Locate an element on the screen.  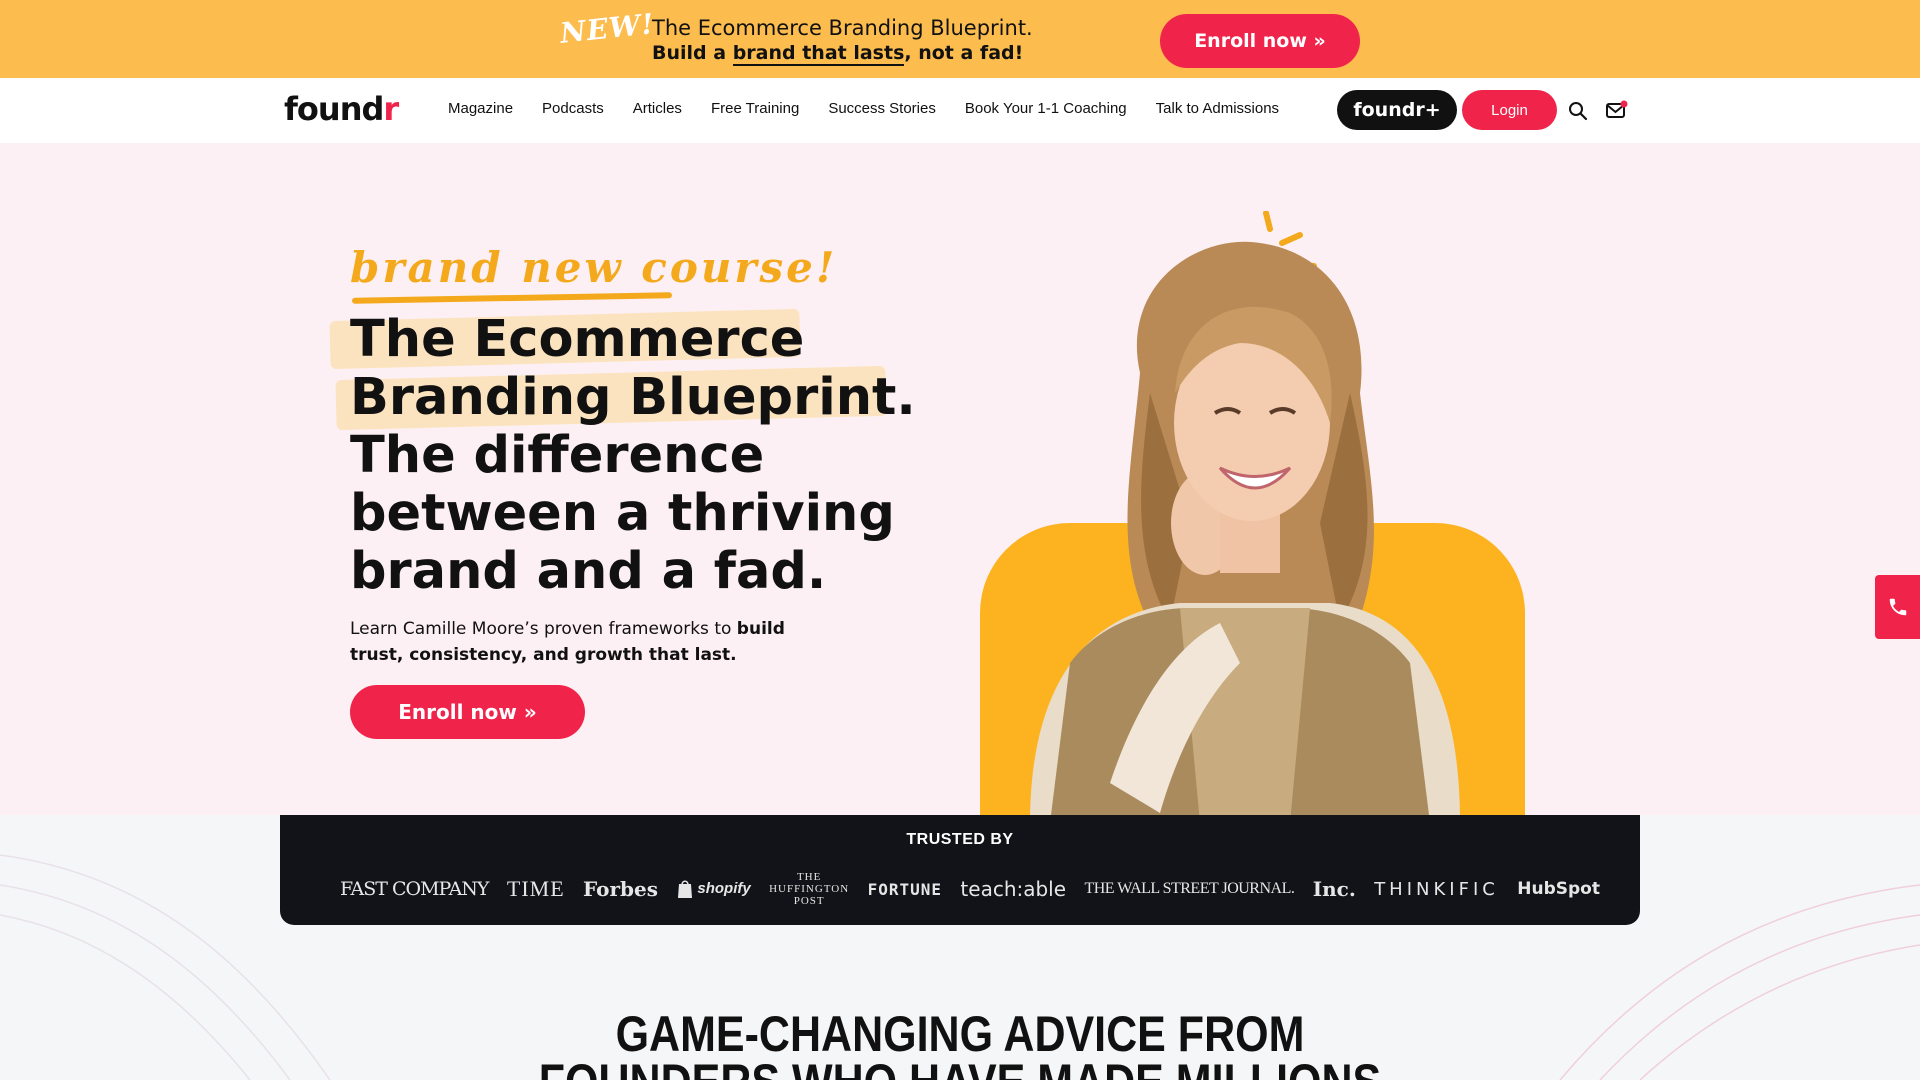
trusted-by-title: TRUSTED BY is located at coordinates (960, 839).